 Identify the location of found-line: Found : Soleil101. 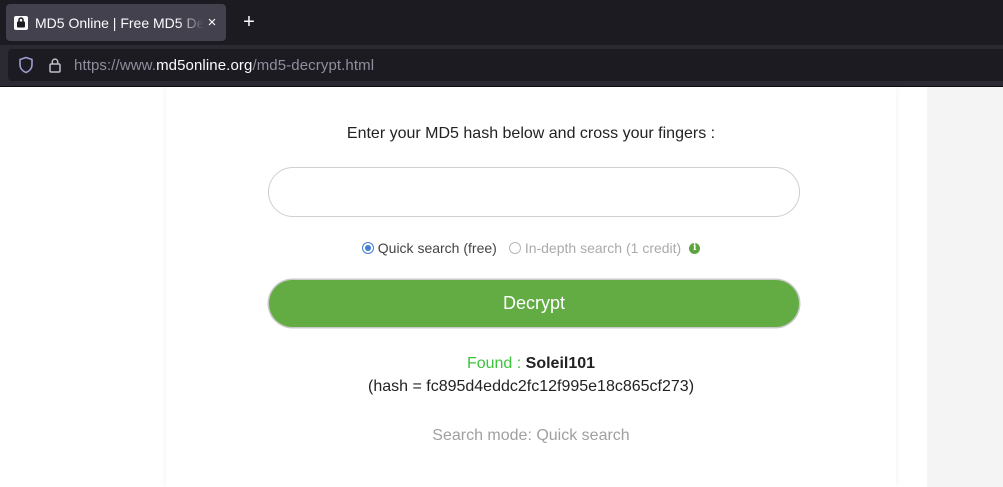
(531, 364).